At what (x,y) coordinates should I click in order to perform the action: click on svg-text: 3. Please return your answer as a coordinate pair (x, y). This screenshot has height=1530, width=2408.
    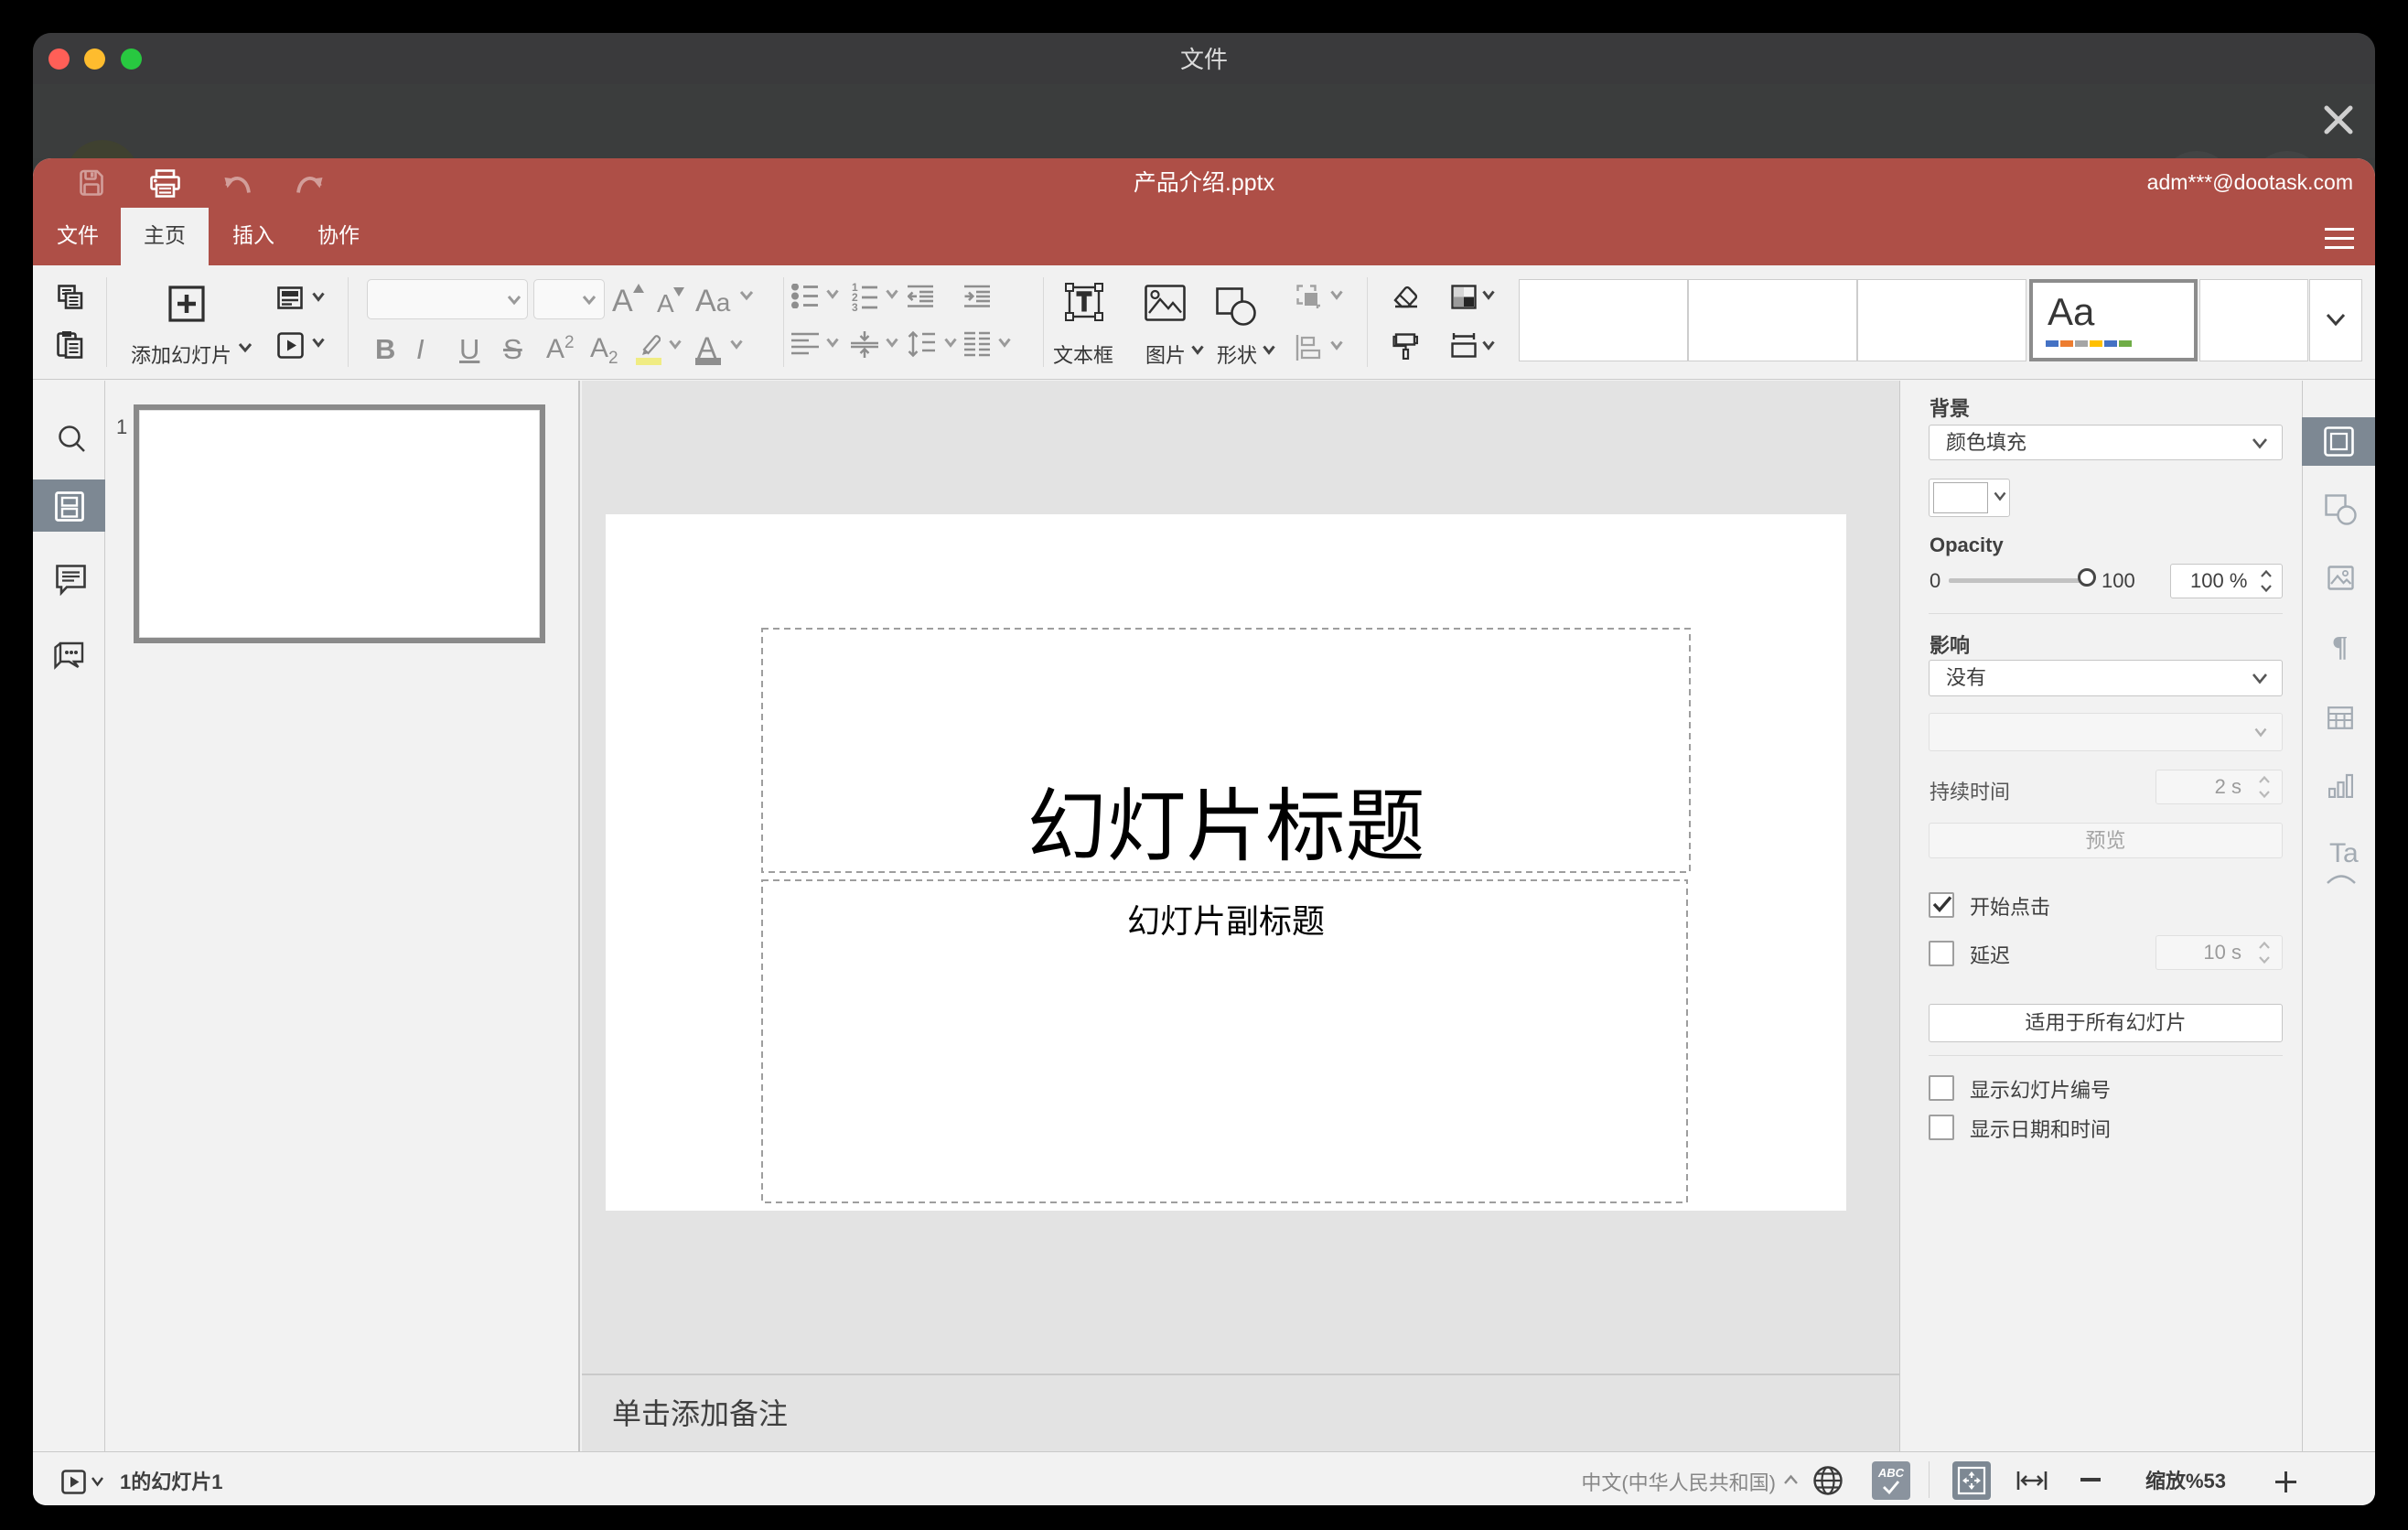
    Looking at the image, I should click on (855, 306).